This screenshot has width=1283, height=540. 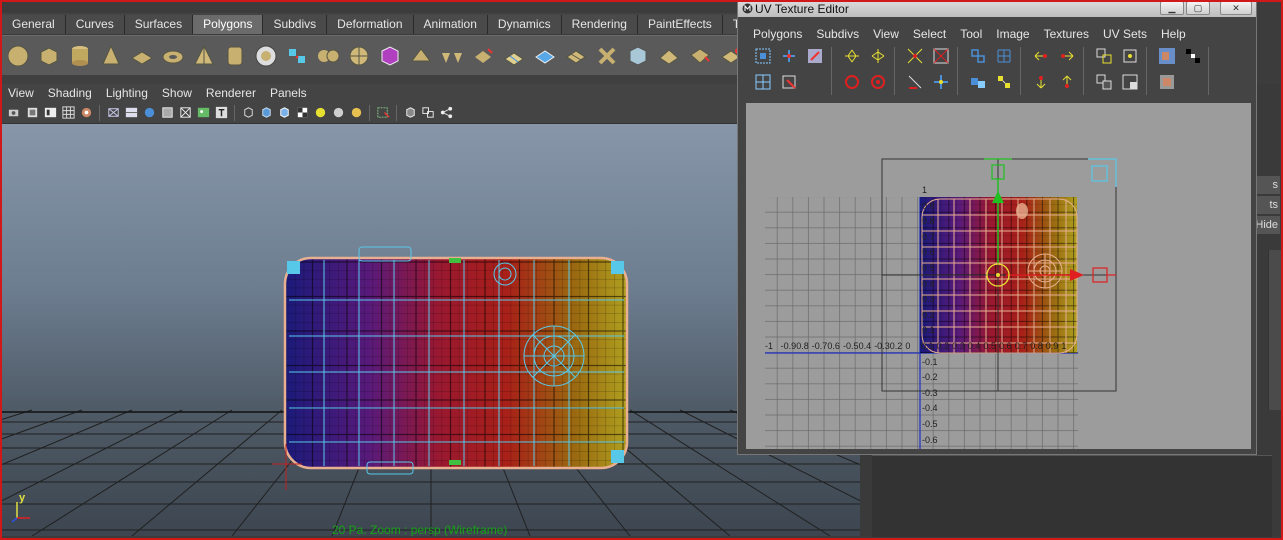 What do you see at coordinates (266, 113) in the screenshot?
I see `cube-blue-icon` at bounding box center [266, 113].